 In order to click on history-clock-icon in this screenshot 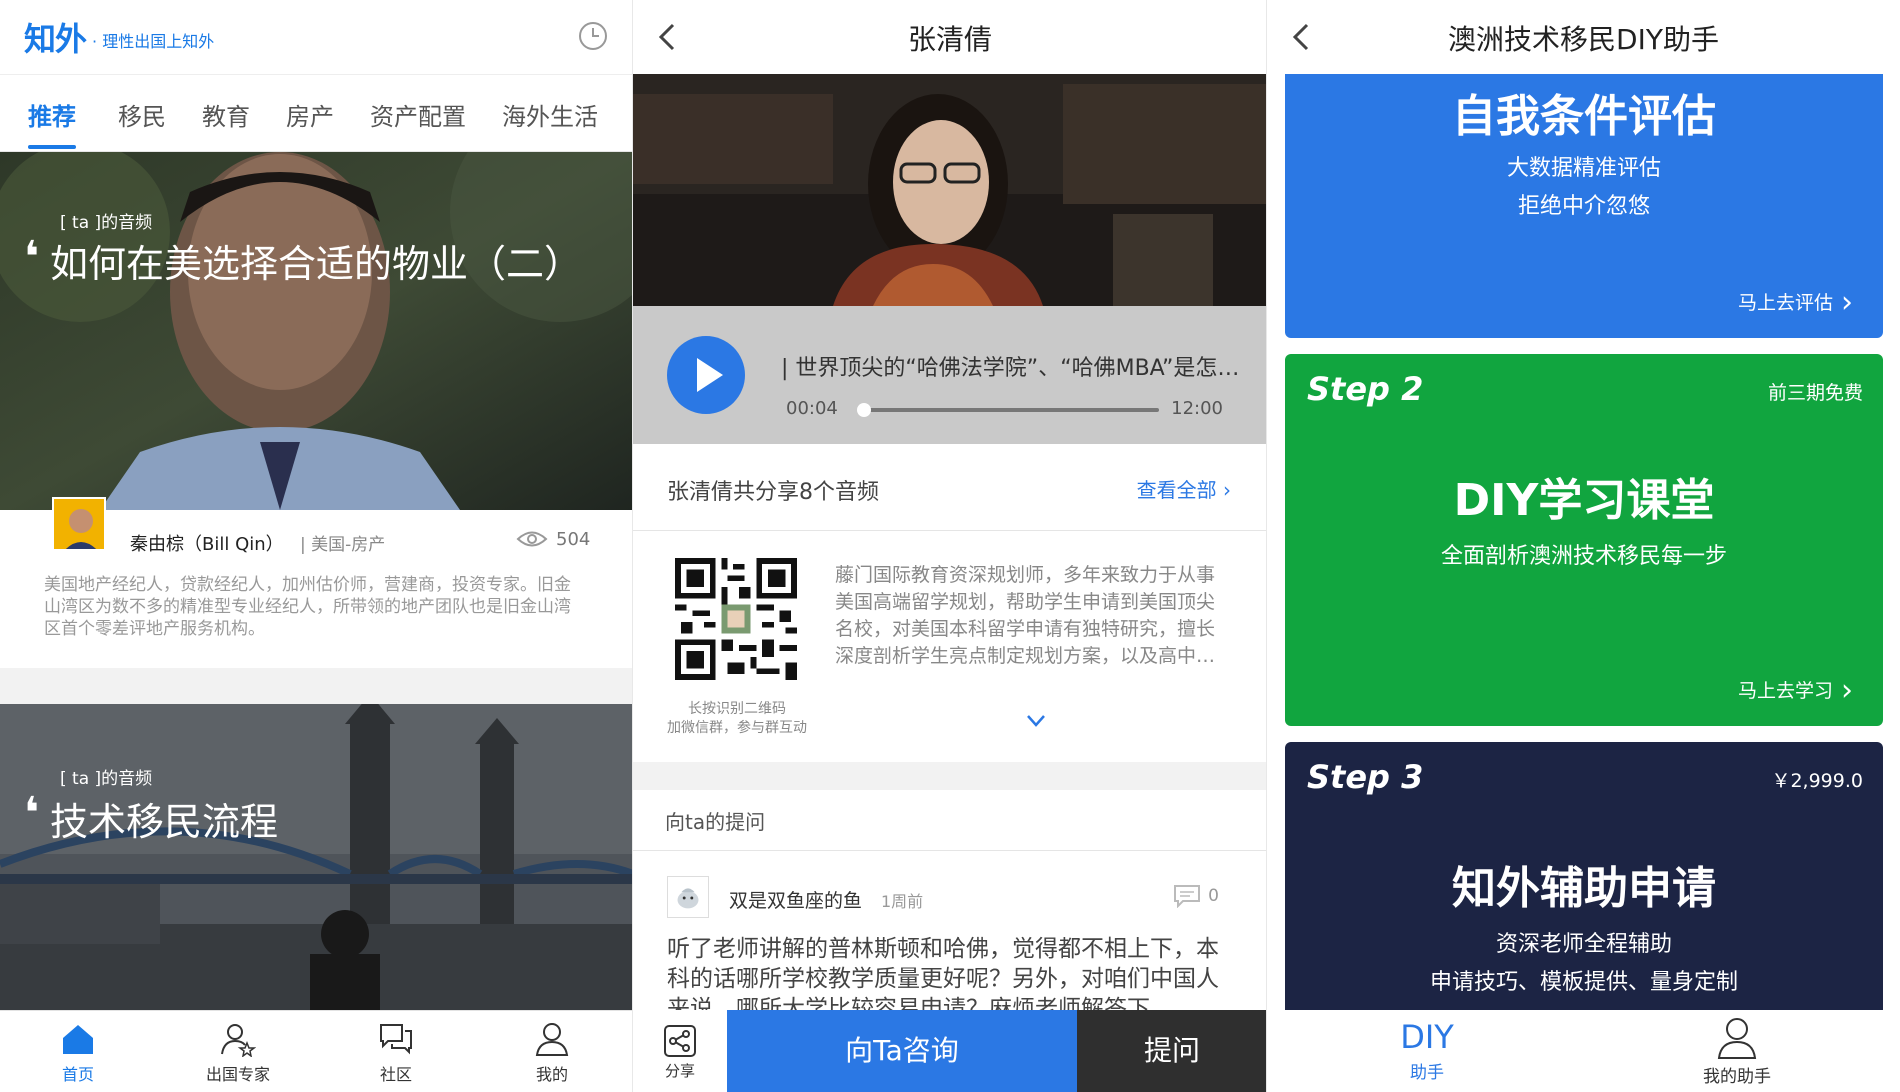, I will do `click(593, 36)`.